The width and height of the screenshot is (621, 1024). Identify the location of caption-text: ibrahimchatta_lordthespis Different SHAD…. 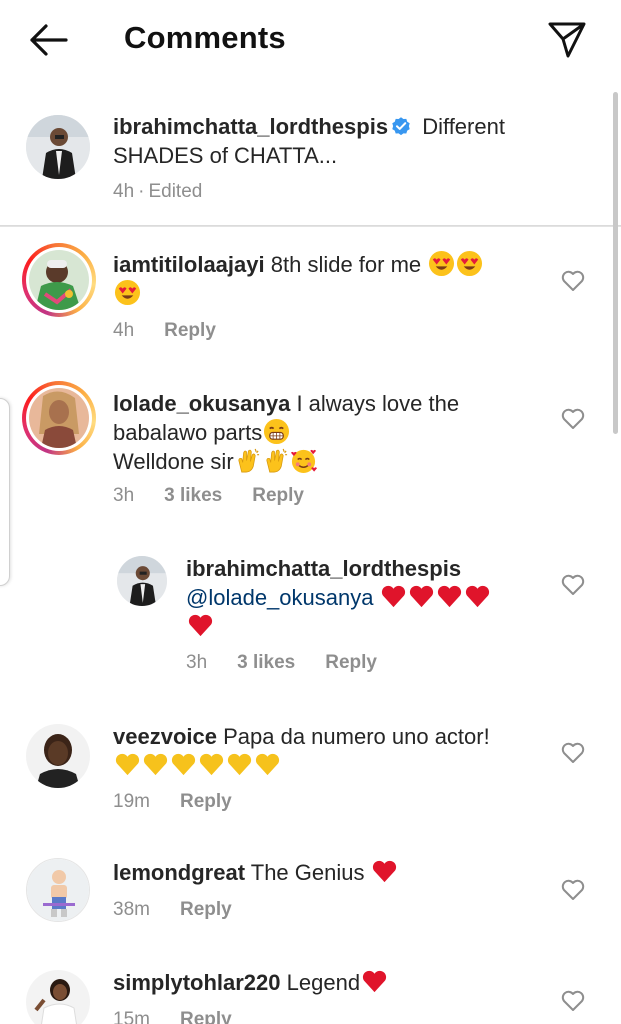
(343, 141).